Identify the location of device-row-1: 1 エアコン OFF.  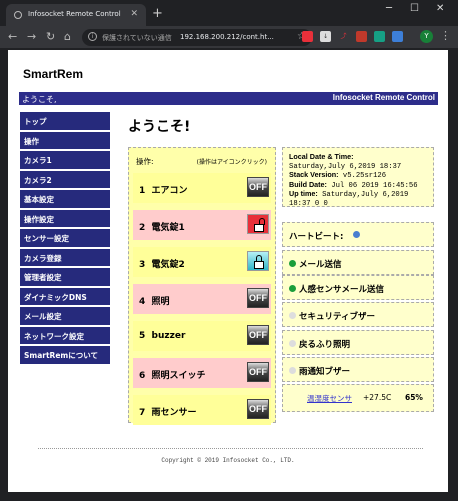
(202, 188).